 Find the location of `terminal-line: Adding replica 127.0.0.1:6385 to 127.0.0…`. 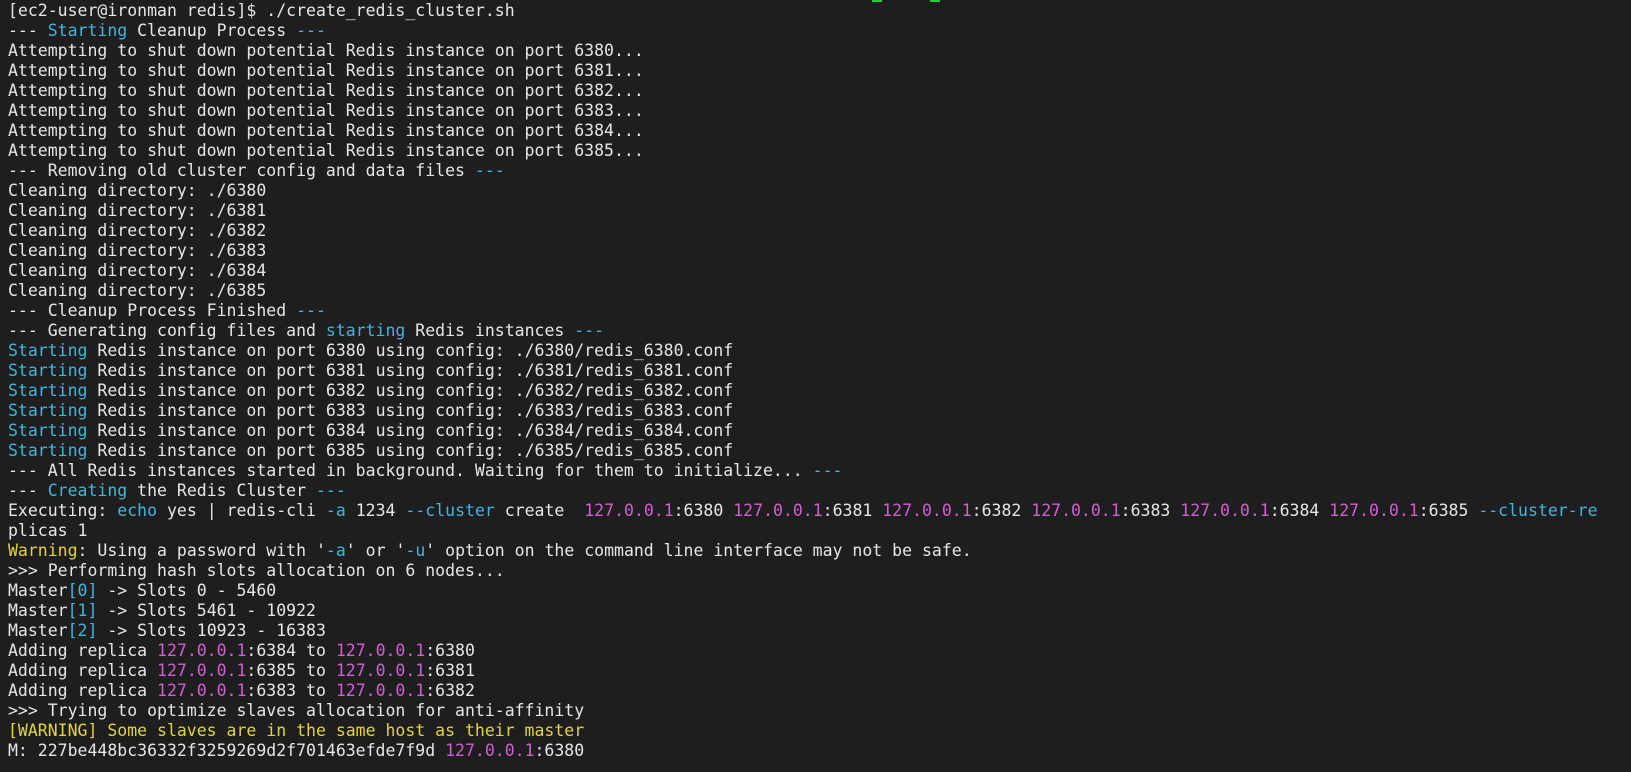

terminal-line: Adding replica 127.0.0.1:6385 to 127.0.0… is located at coordinates (819, 671).